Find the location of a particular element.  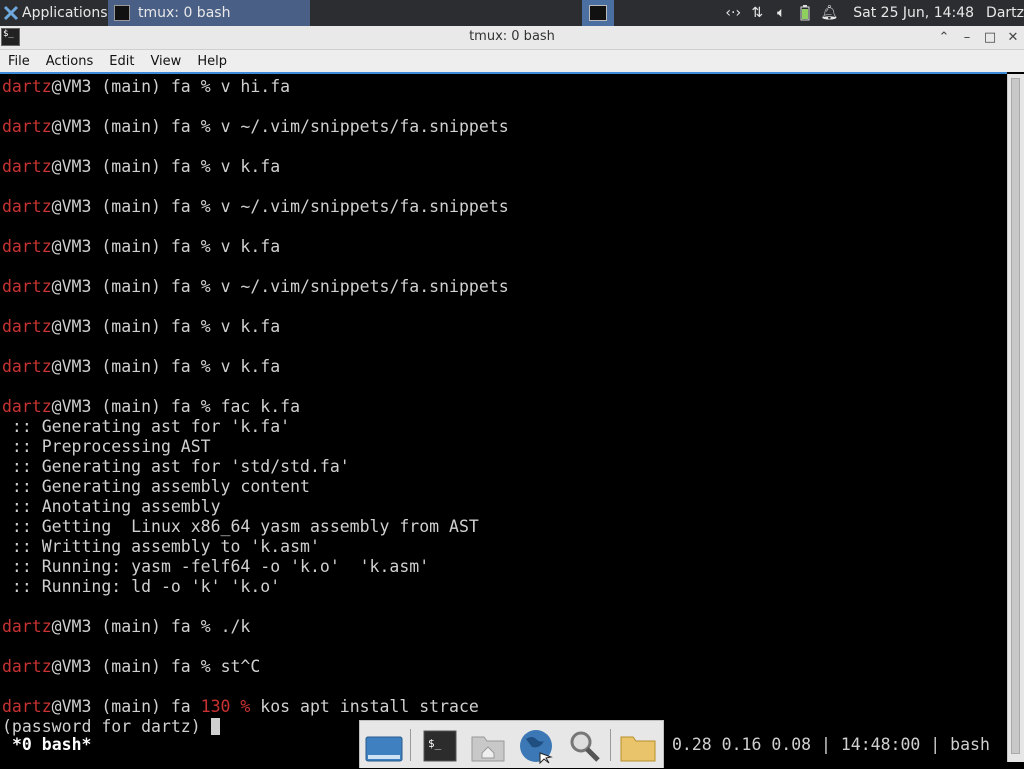

terminal-icon is located at coordinates (122, 13).